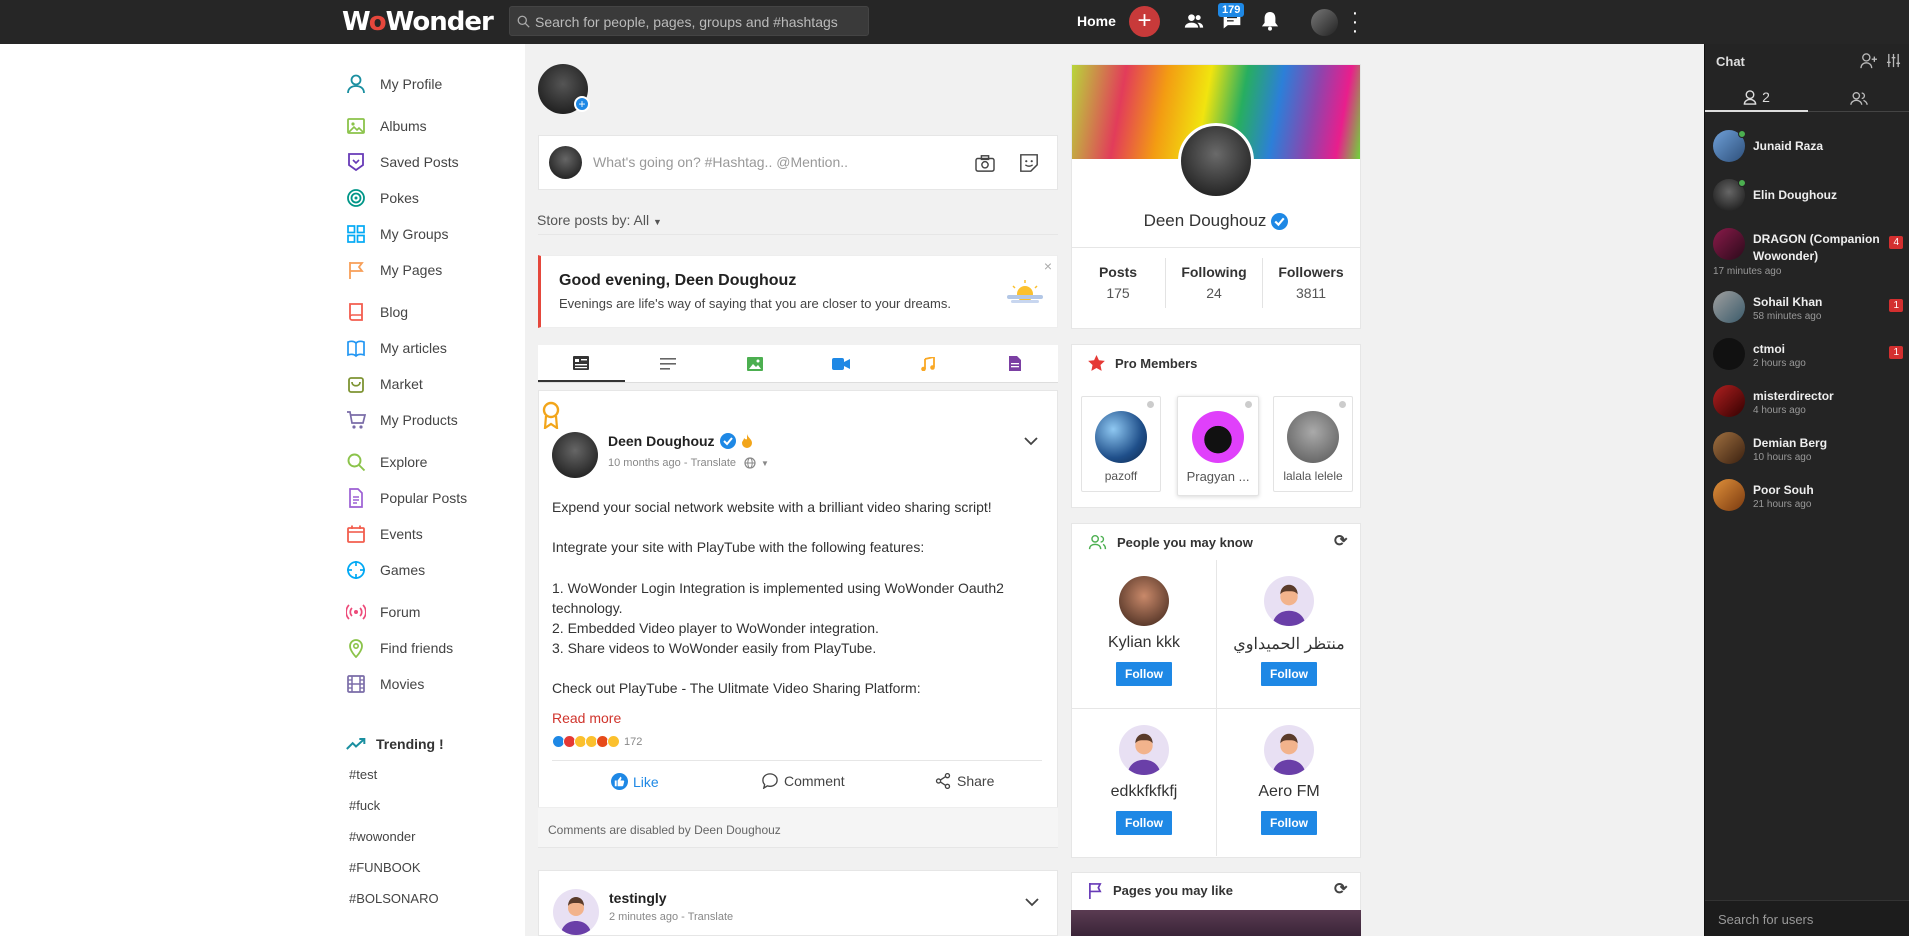 This screenshot has width=1909, height=936. Describe the element at coordinates (1808, 199) in the screenshot. I see `chat-user: Elin Doughouz` at that location.